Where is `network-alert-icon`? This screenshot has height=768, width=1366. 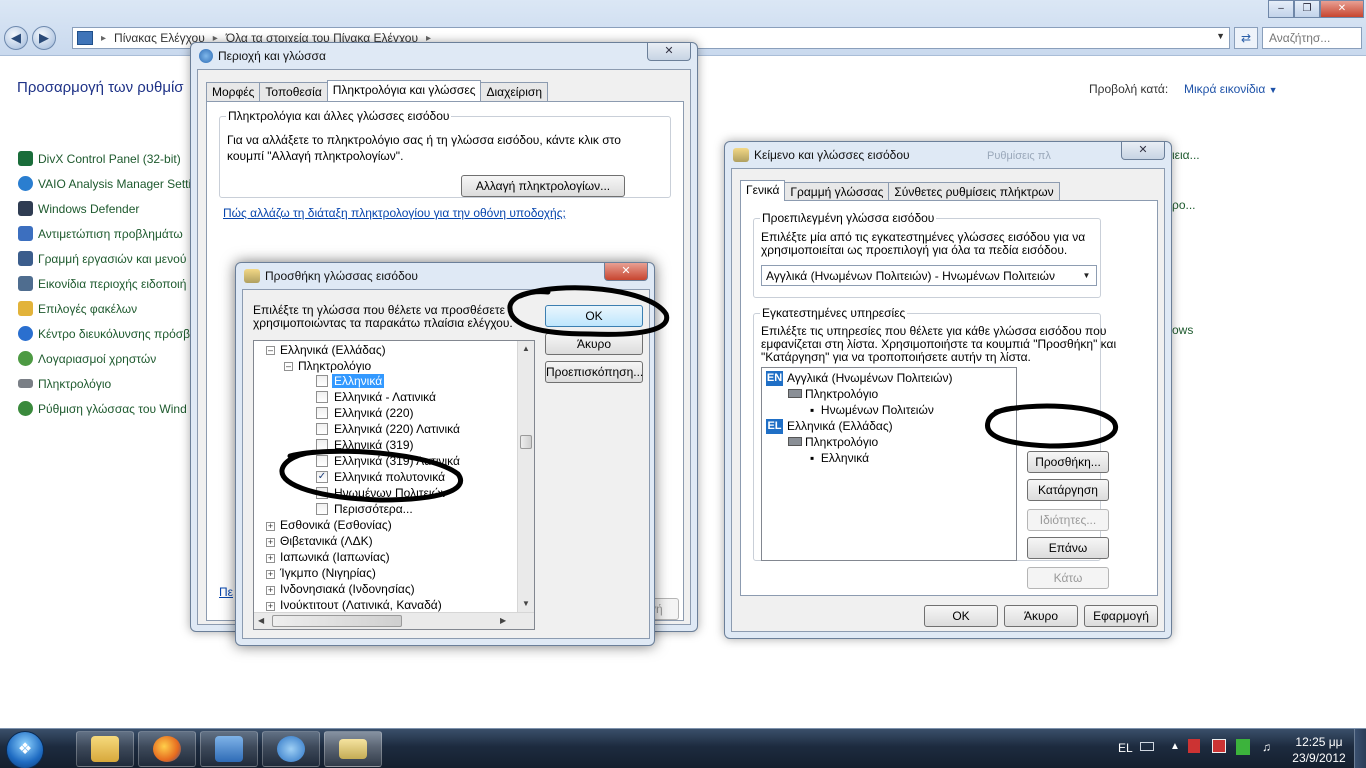
network-alert-icon is located at coordinates (1219, 747).